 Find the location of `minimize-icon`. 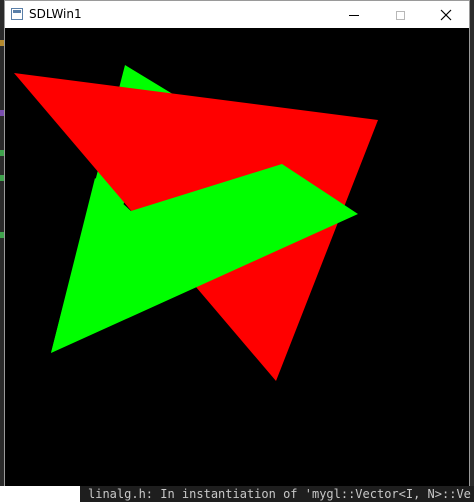

minimize-icon is located at coordinates (354, 15).